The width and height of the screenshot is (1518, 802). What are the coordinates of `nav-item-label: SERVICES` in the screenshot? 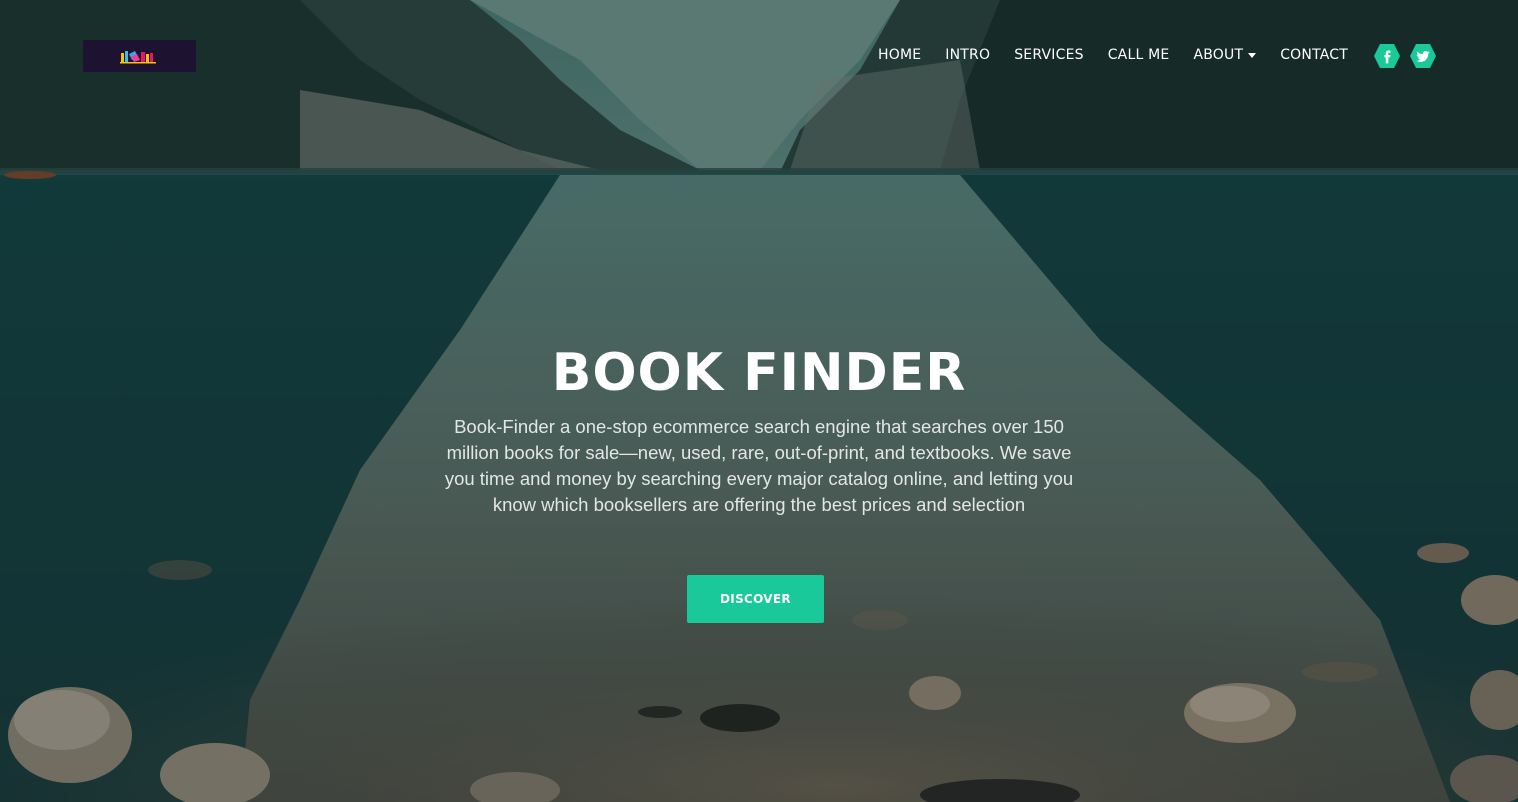 It's located at (1049, 55).